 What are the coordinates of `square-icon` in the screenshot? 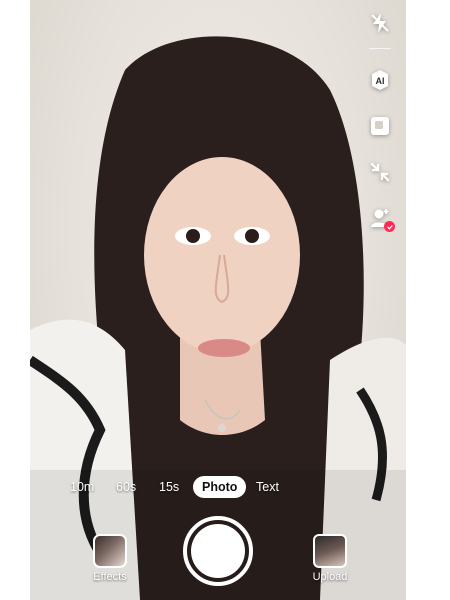 It's located at (380, 126).